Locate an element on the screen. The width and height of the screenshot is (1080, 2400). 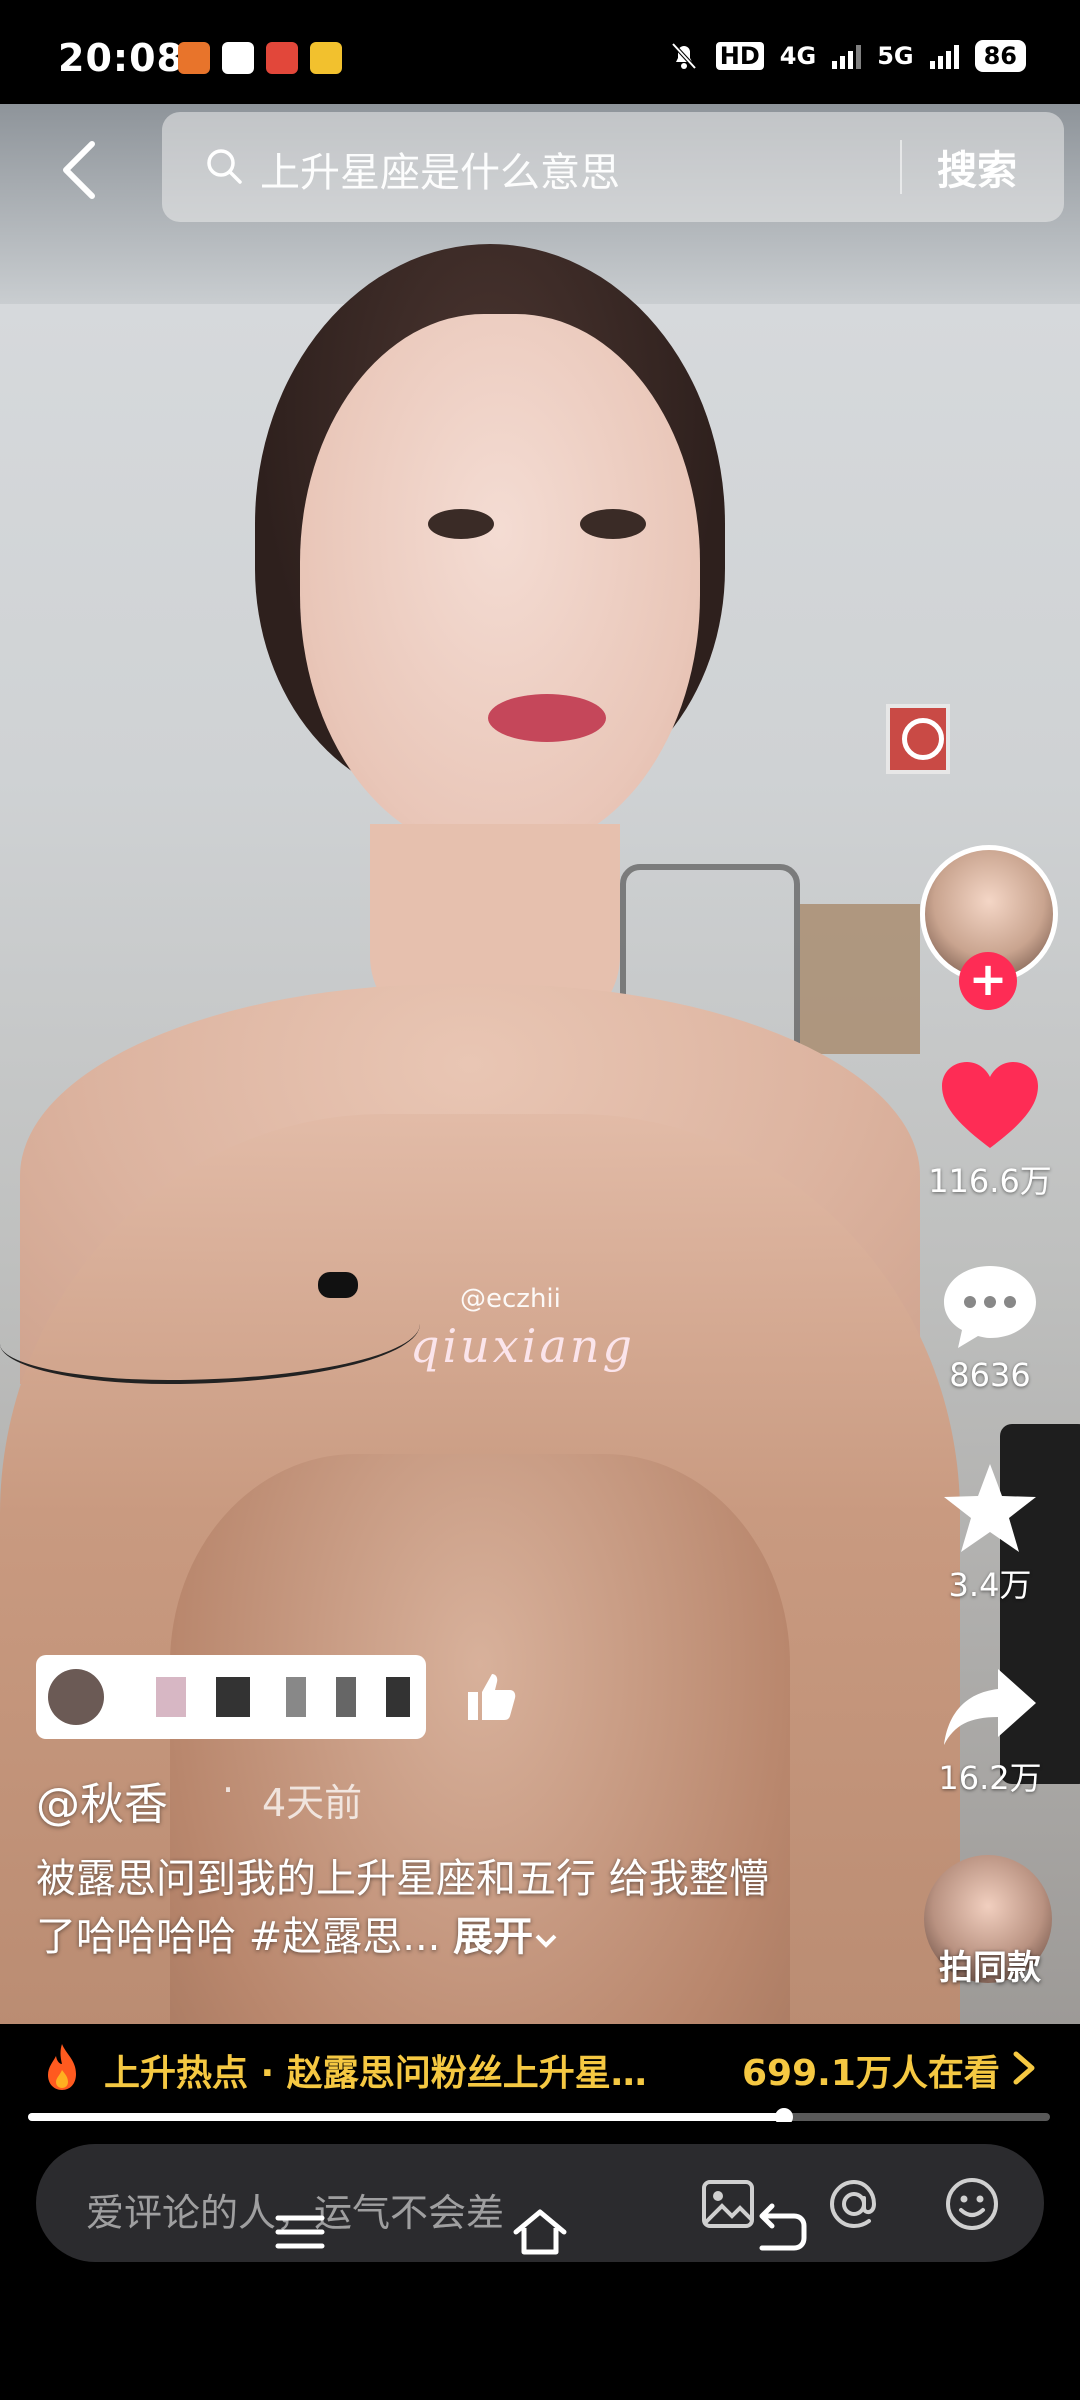
subject-eye-right is located at coordinates (613, 524).